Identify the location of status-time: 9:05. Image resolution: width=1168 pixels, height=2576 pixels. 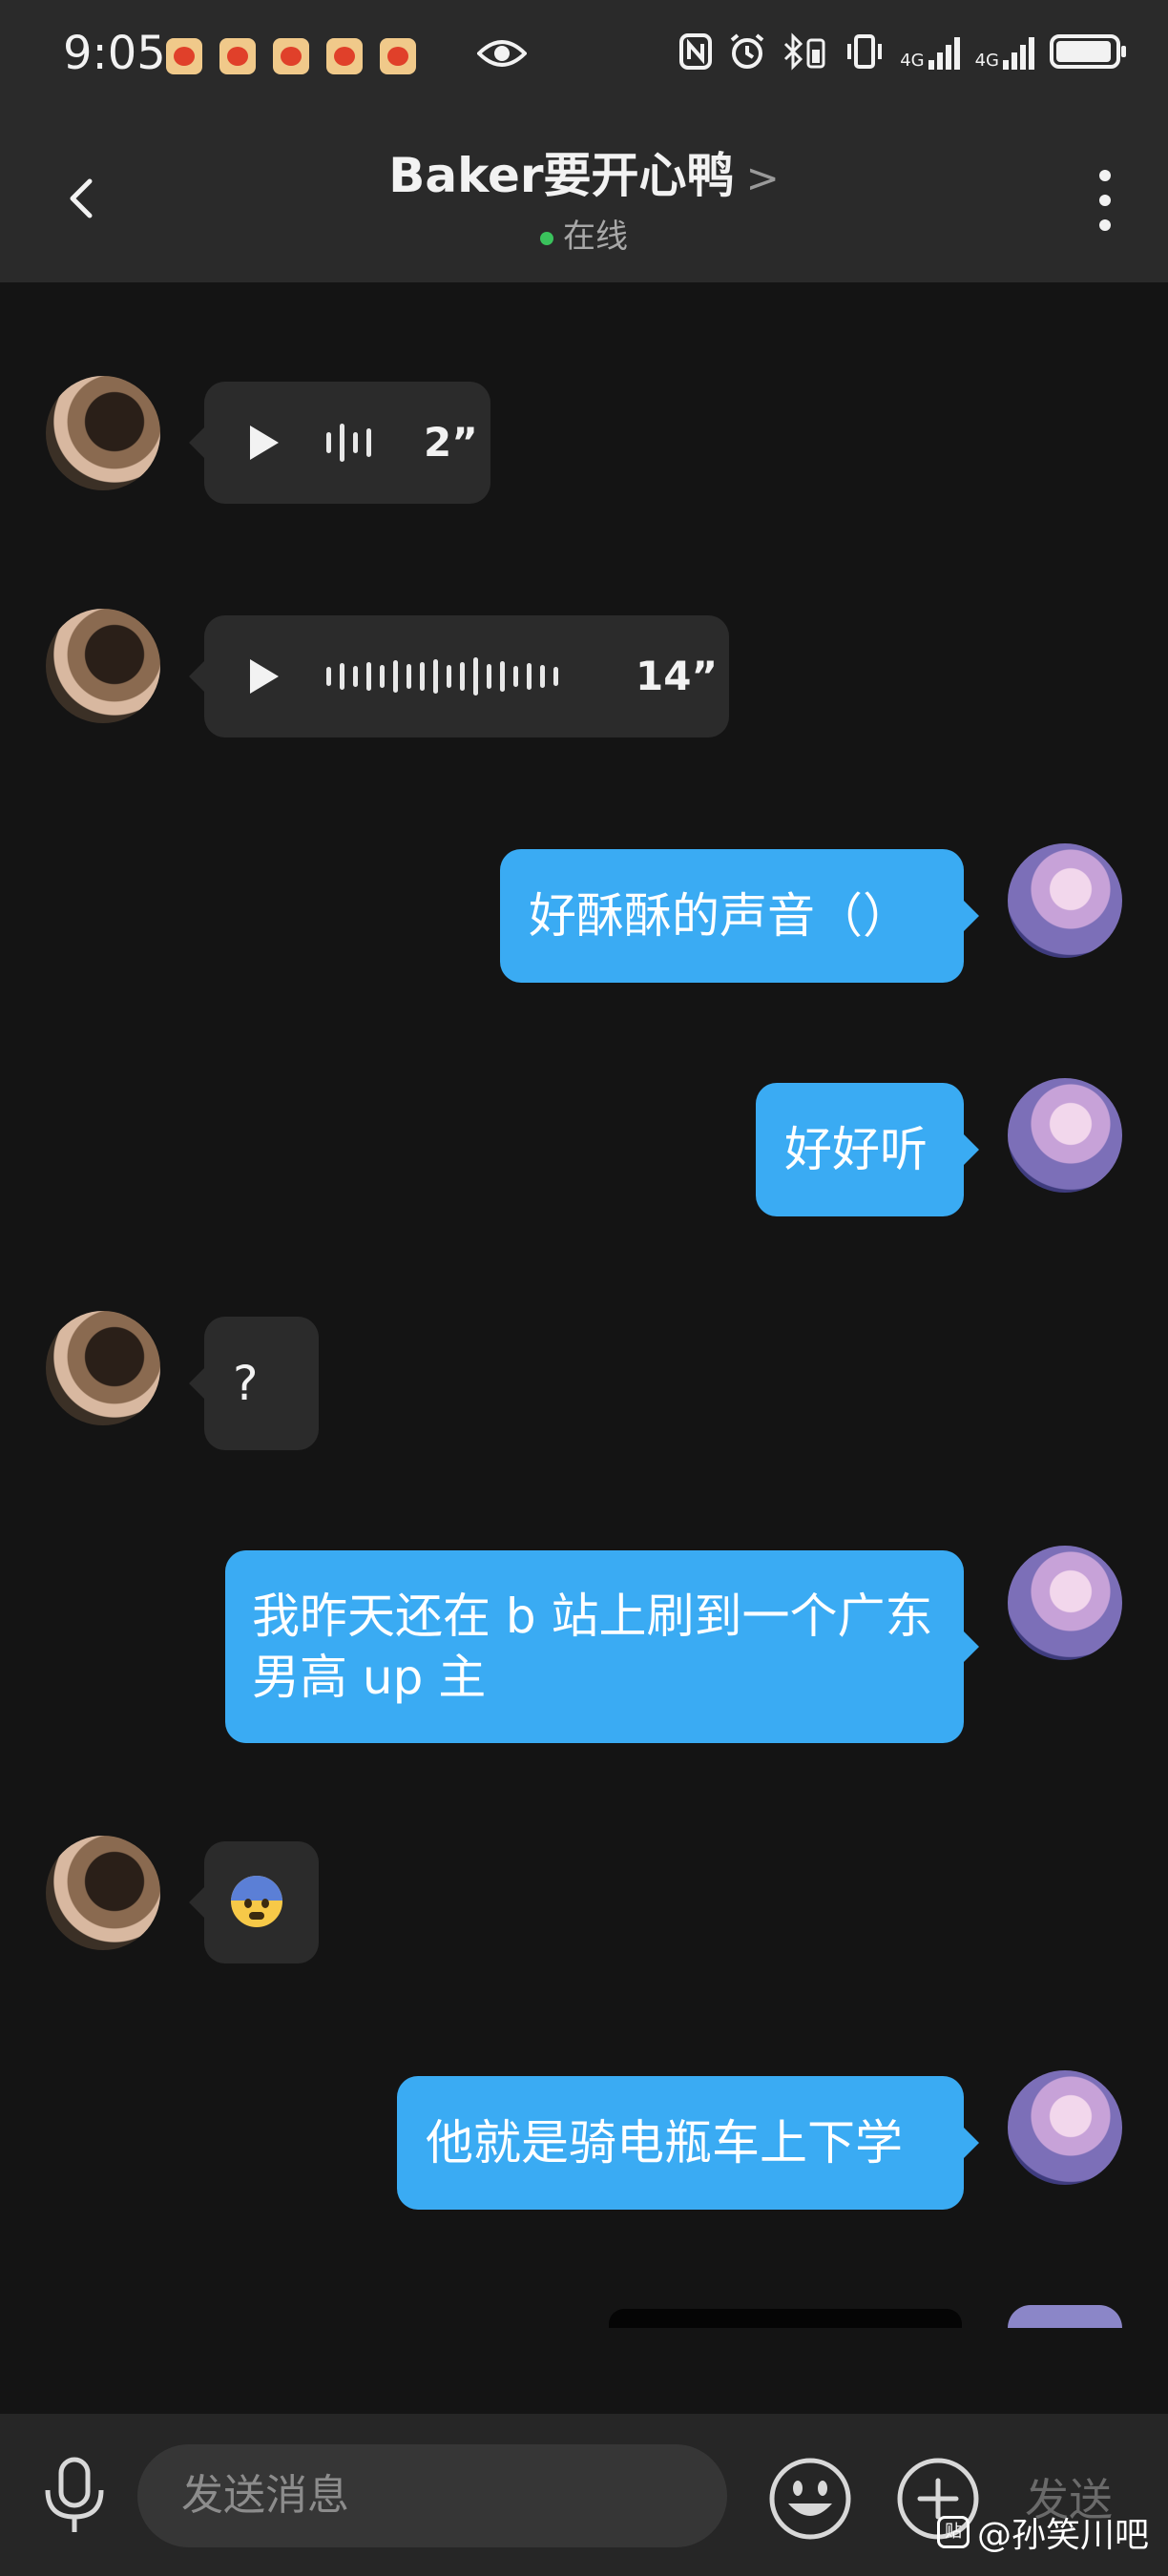
(114, 53).